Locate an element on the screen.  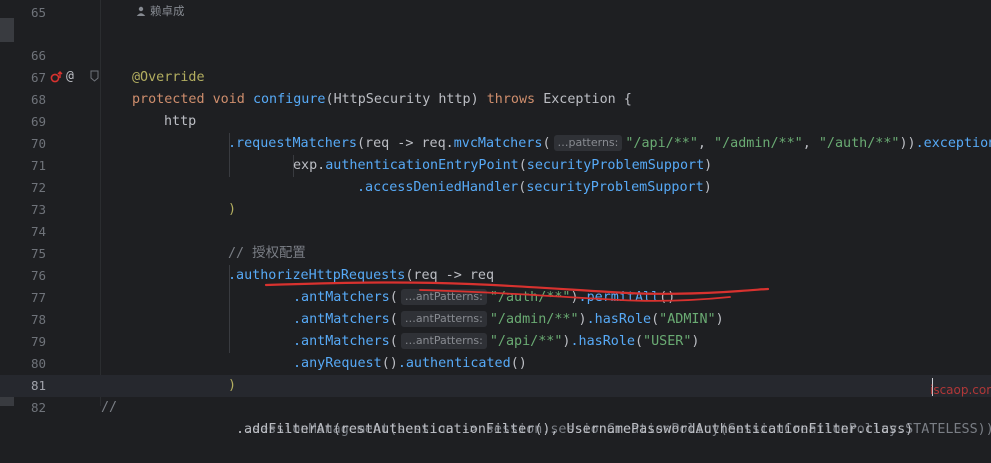
line-number: 69 is located at coordinates (38, 121).